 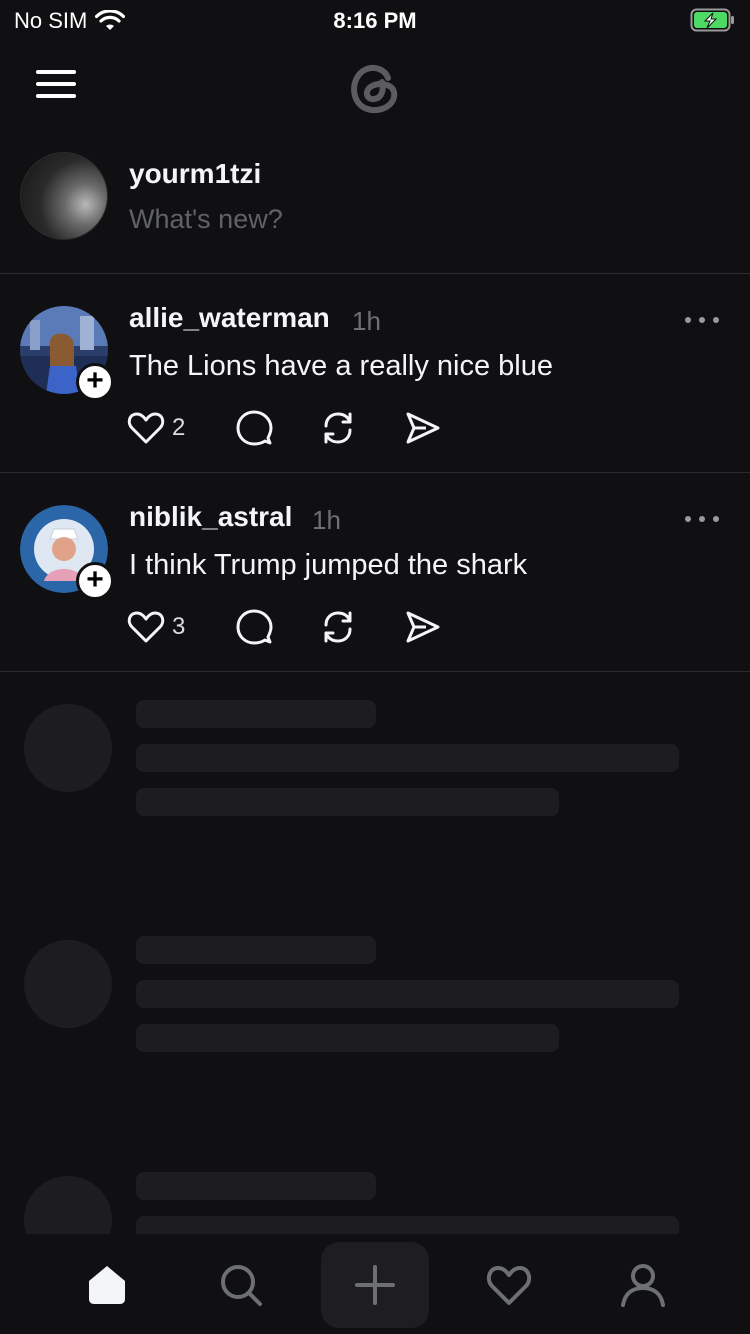 I want to click on tab-profile, so click(x=643, y=1285).